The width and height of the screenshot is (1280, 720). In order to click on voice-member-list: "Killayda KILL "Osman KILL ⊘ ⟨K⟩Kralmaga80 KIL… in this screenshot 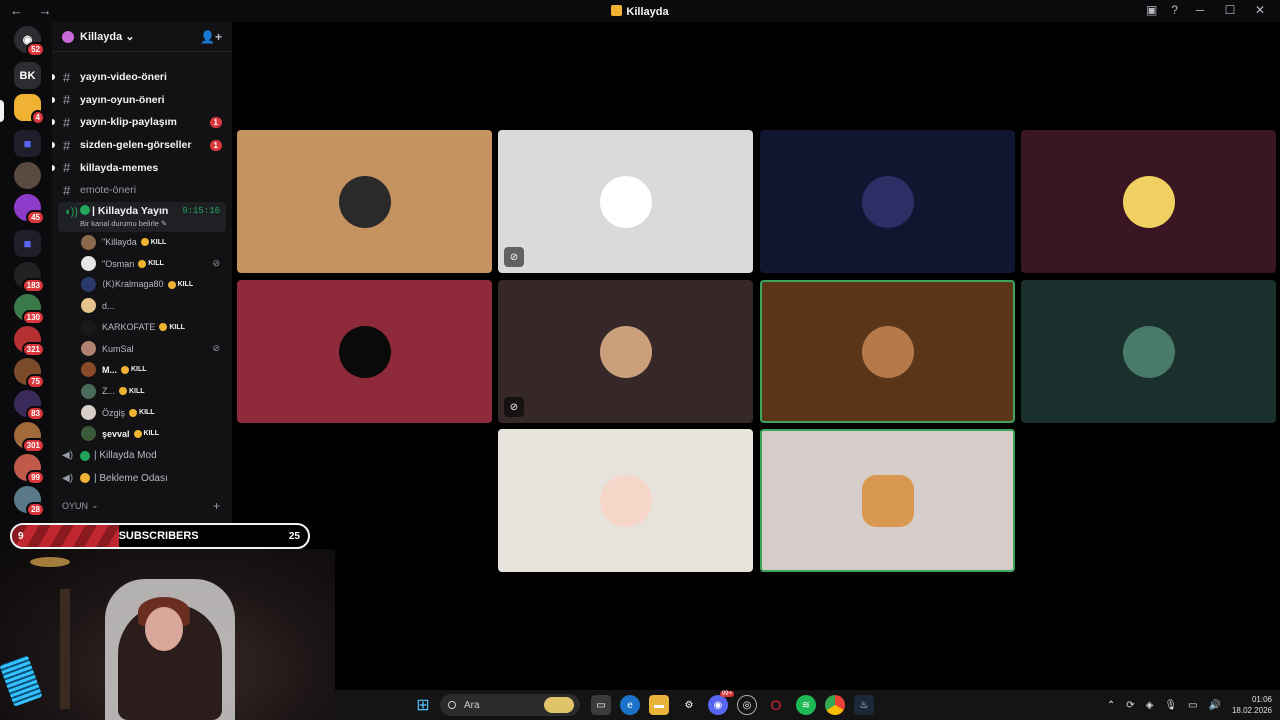, I will do `click(142, 338)`.